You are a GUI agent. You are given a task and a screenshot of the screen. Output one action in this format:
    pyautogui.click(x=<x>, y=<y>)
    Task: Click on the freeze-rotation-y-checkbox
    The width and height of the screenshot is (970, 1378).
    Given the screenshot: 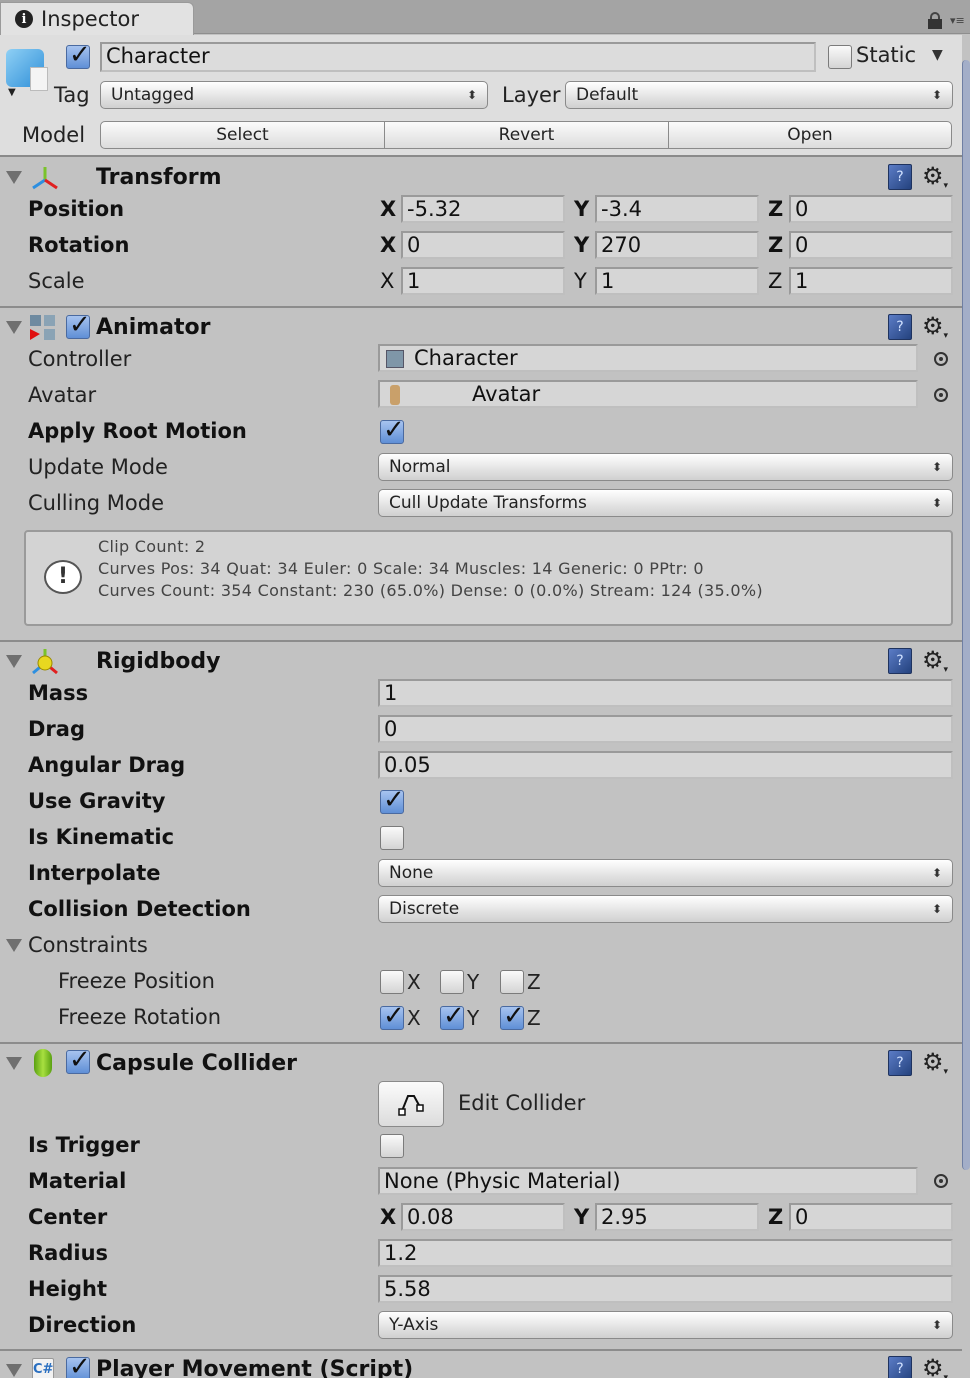 What is the action you would take?
    pyautogui.click(x=452, y=1016)
    